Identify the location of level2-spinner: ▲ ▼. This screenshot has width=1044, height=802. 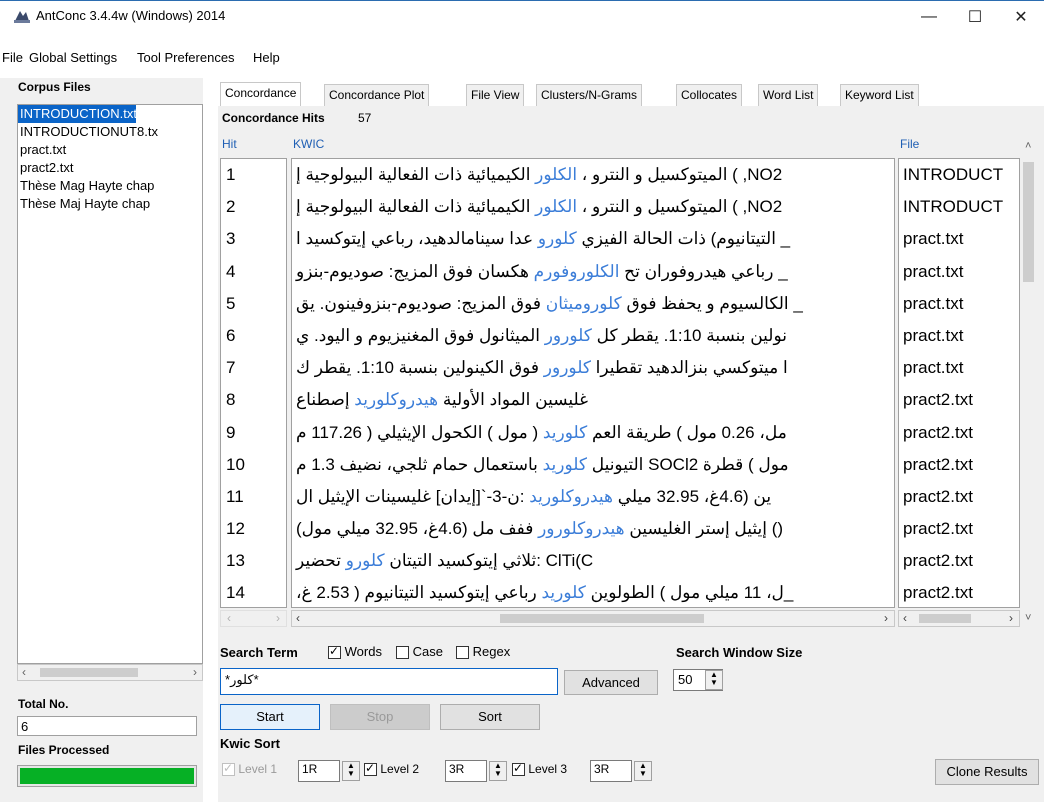
(498, 771).